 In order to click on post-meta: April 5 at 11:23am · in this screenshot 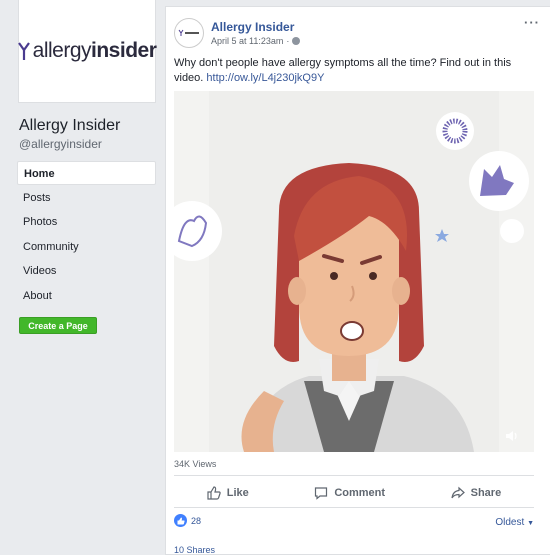, I will do `click(256, 41)`.